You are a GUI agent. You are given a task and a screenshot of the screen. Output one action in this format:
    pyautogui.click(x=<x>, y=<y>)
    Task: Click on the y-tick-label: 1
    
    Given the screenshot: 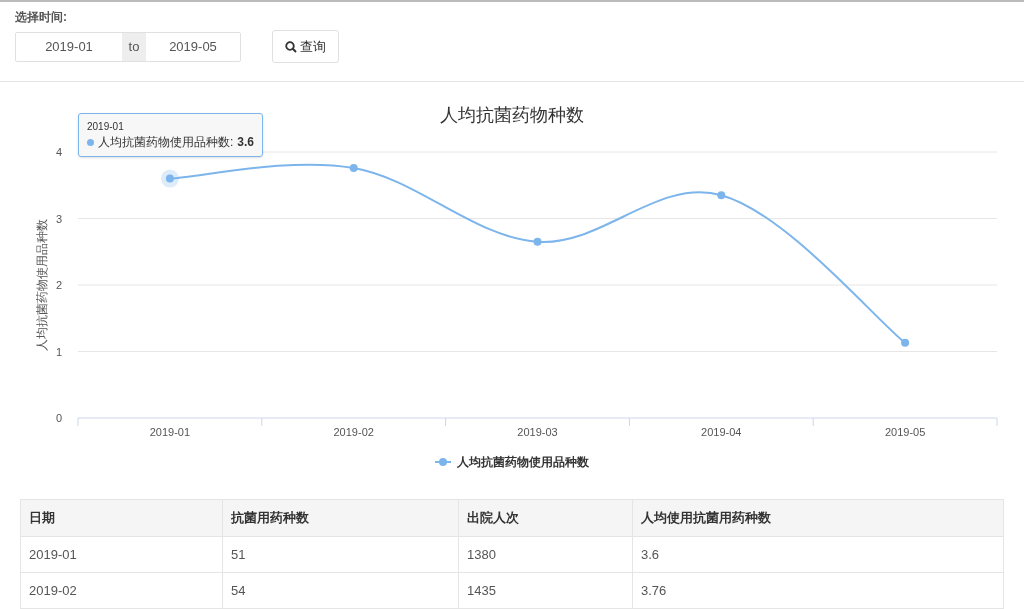 What is the action you would take?
    pyautogui.click(x=58, y=351)
    